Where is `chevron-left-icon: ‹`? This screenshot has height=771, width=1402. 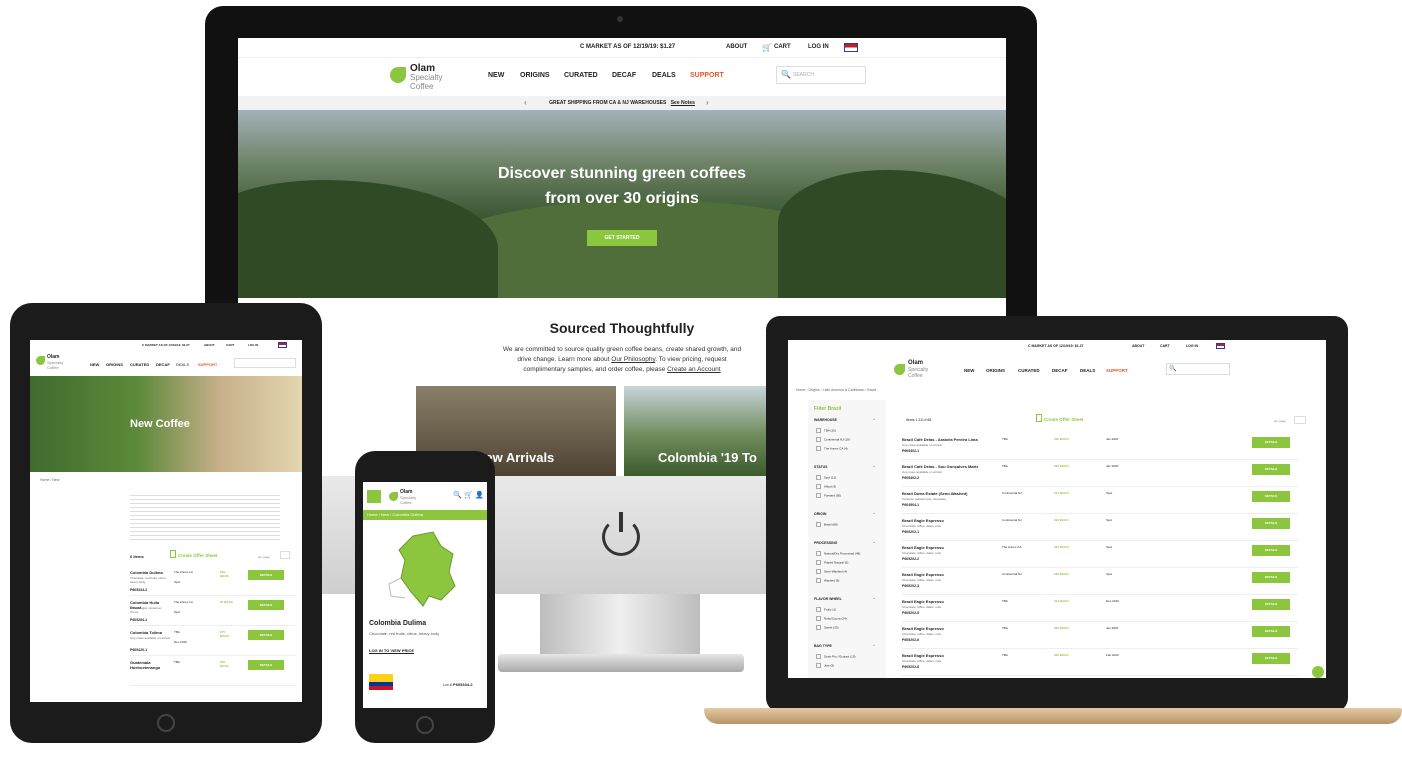 chevron-left-icon: ‹ is located at coordinates (525, 103).